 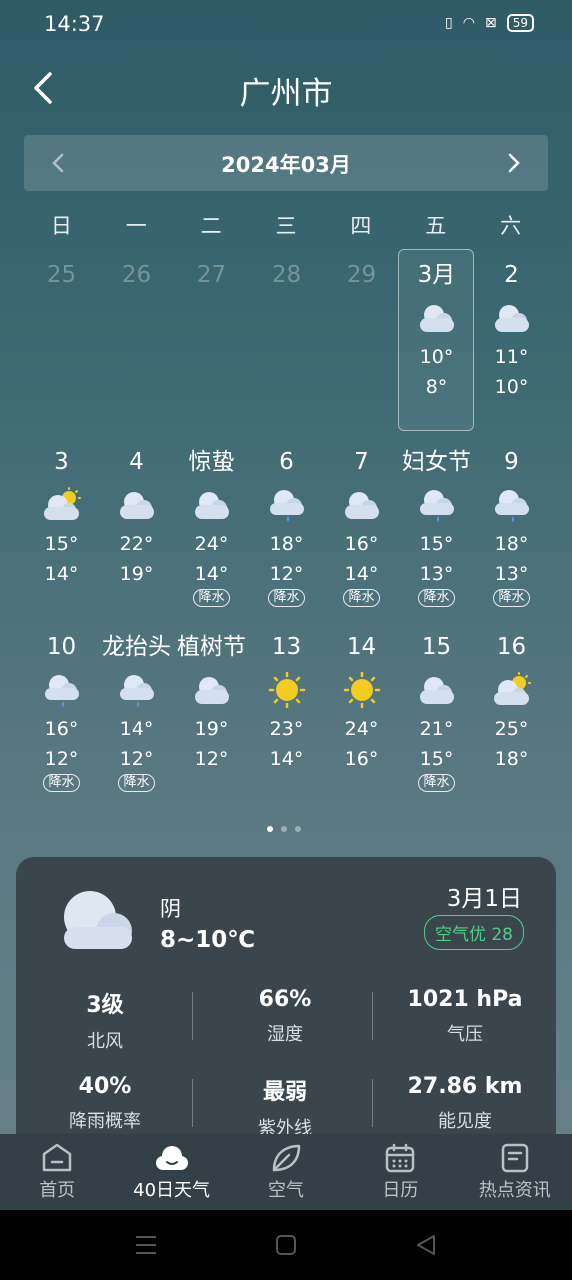 What do you see at coordinates (105, 1103) in the screenshot?
I see `stat-rain-probability: 40% 降雨概率` at bounding box center [105, 1103].